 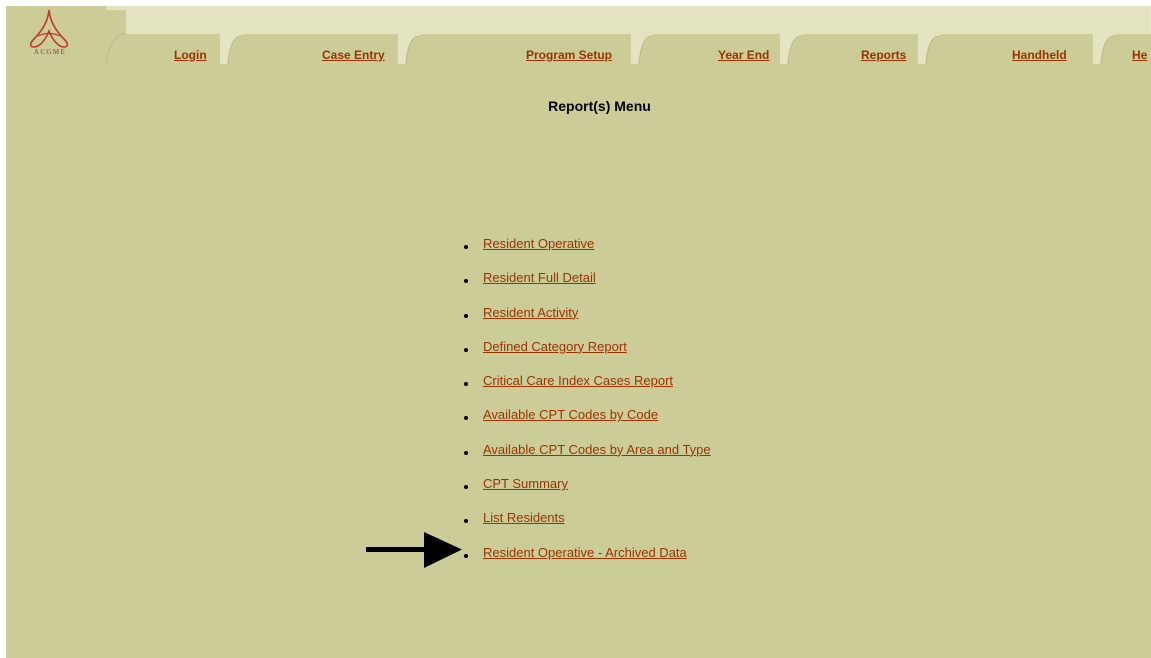 I want to click on link-critical-care-index-cases-report: Critical Care Index Cases Report, so click(x=578, y=381).